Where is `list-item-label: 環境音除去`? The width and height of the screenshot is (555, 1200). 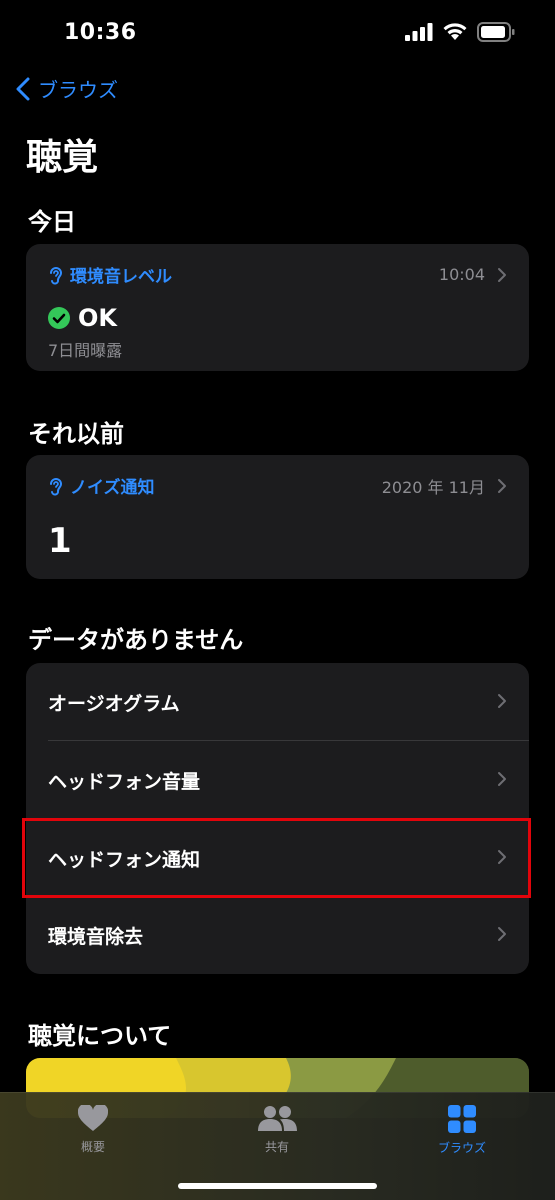
list-item-label: 環境音除去 is located at coordinates (96, 936).